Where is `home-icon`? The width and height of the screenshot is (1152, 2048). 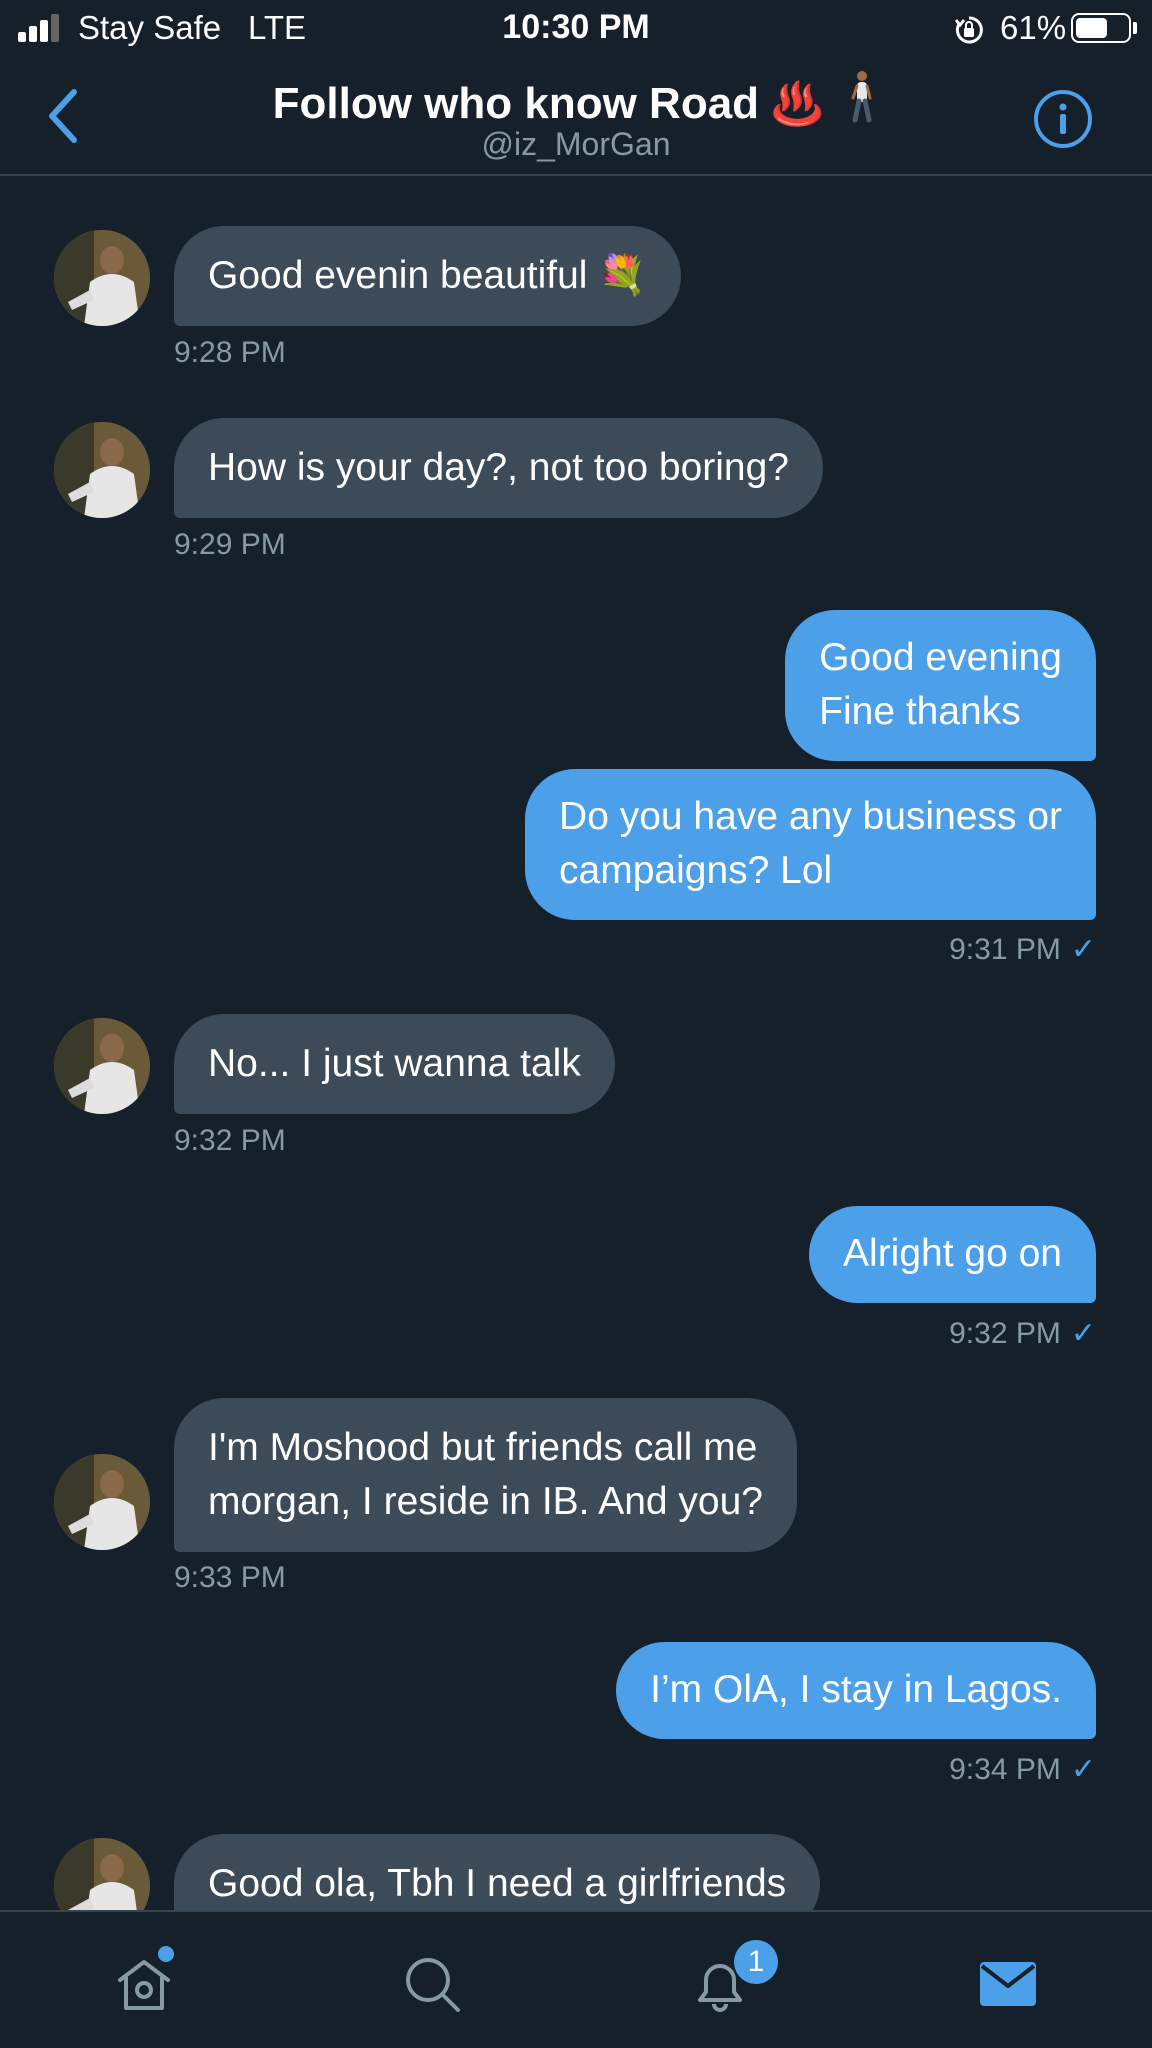
home-icon is located at coordinates (144, 1984).